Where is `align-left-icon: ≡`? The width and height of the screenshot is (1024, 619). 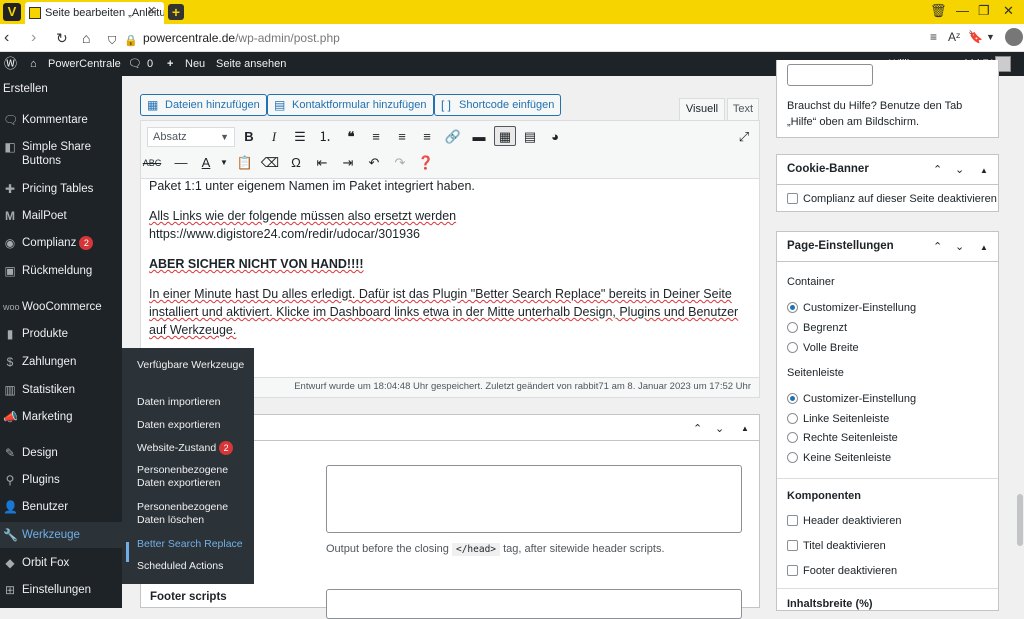 align-left-icon: ≡ is located at coordinates (376, 137).